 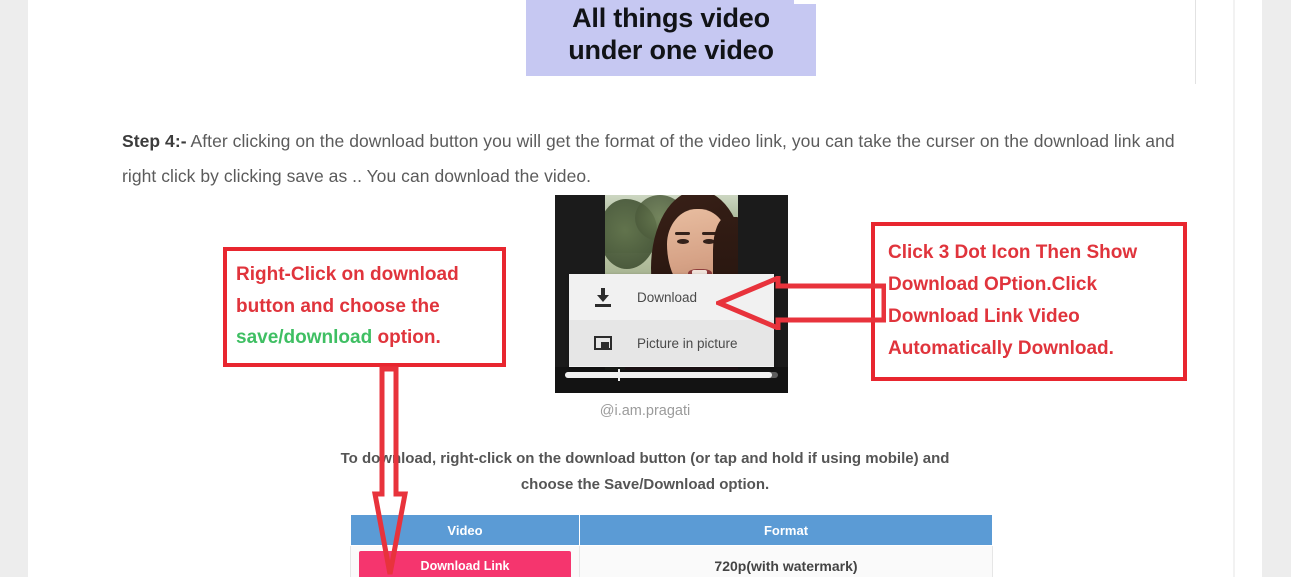 I want to click on player-seek-bar, so click(x=671, y=375).